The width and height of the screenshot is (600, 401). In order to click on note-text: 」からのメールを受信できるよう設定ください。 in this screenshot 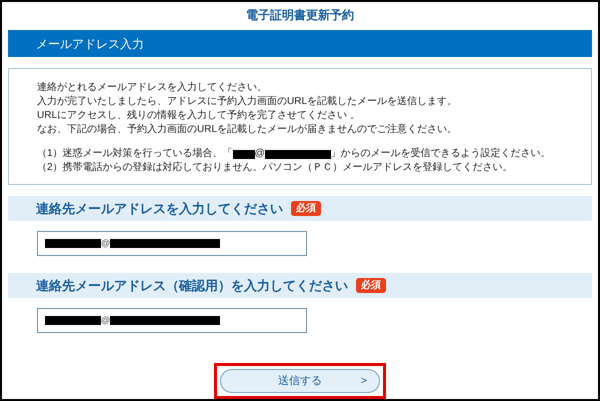, I will do `click(440, 154)`.